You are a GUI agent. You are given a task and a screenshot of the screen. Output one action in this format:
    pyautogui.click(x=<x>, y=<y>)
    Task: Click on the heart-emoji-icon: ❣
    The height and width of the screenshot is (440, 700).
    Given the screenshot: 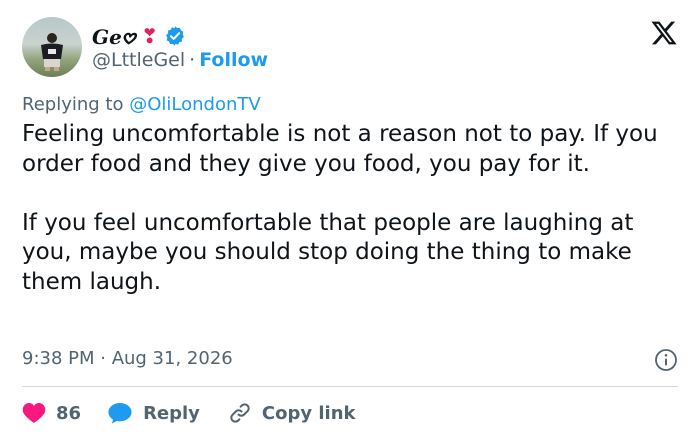 What is the action you would take?
    pyautogui.click(x=149, y=36)
    